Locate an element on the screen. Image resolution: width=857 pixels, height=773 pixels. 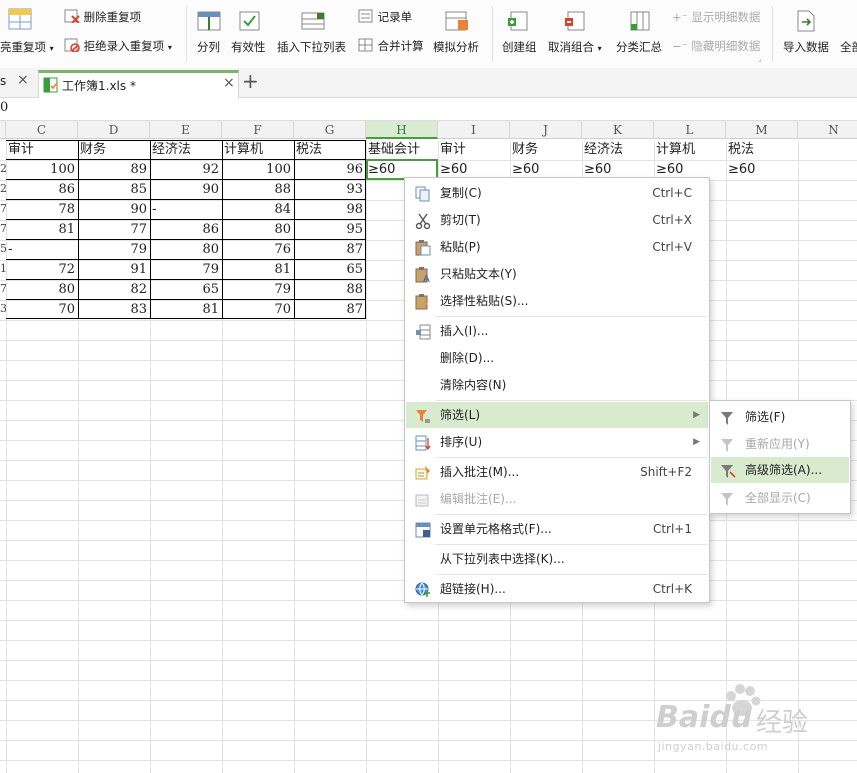
validity-button: 有效性 is located at coordinates (248, 47).